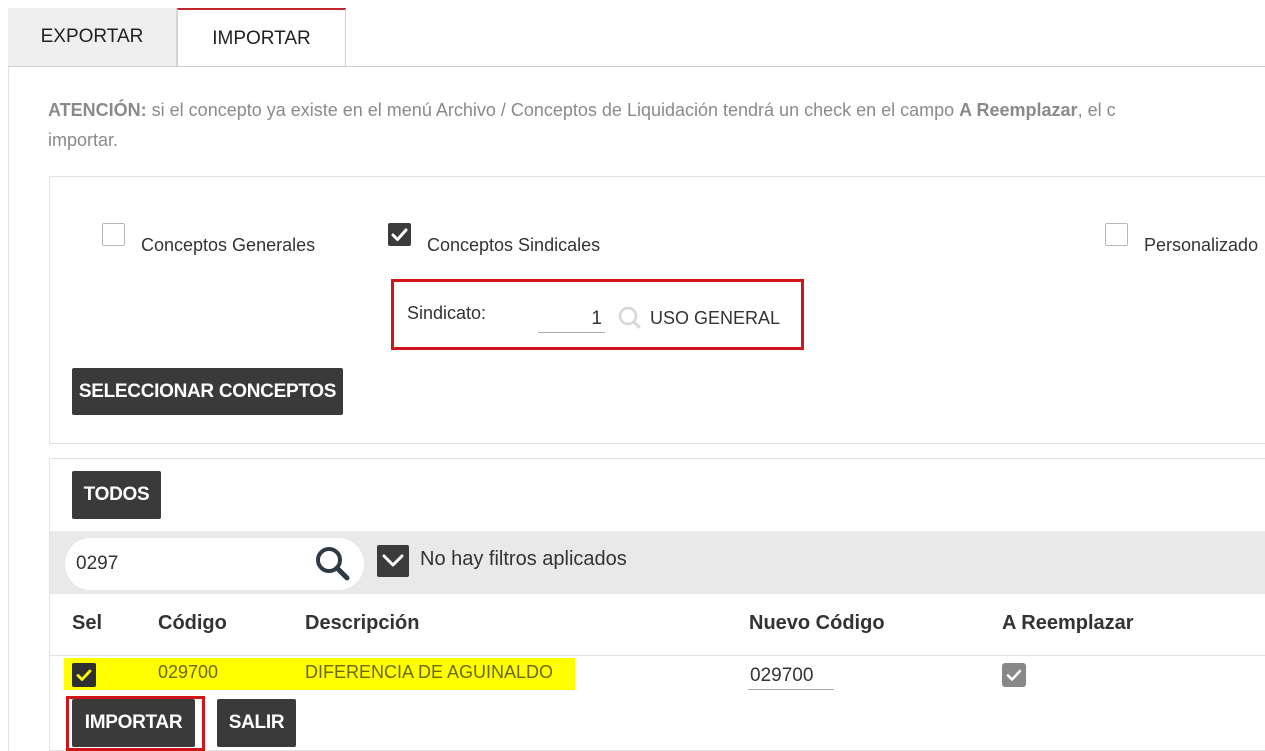 Image resolution: width=1265 pixels, height=751 pixels. I want to click on salir-button: SALIR, so click(256, 723).